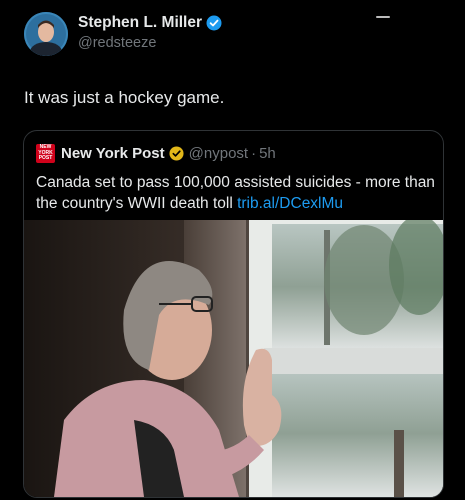 The height and width of the screenshot is (500, 465). What do you see at coordinates (150, 43) in the screenshot?
I see `author-handle: @redsteeze` at bounding box center [150, 43].